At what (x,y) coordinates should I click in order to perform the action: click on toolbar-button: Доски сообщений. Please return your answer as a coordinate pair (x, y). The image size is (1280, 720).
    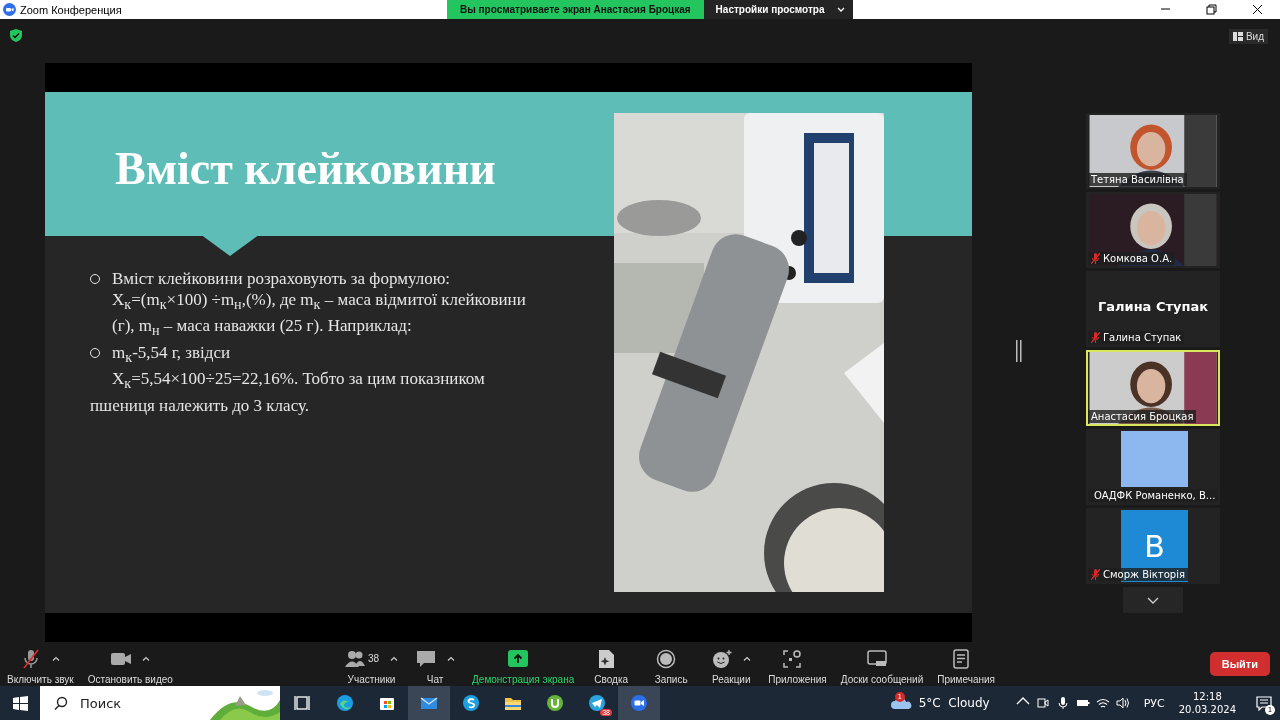
    Looking at the image, I should click on (882, 664).